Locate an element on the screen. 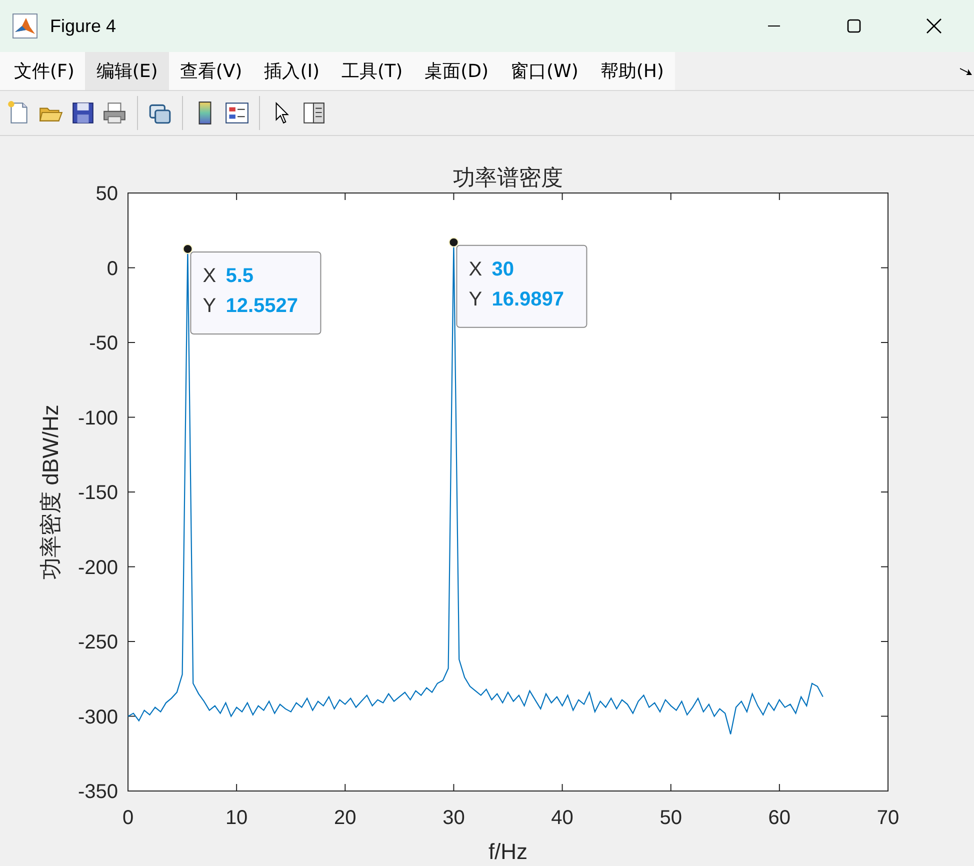  chart-title: 功率谱密度 is located at coordinates (508, 178).